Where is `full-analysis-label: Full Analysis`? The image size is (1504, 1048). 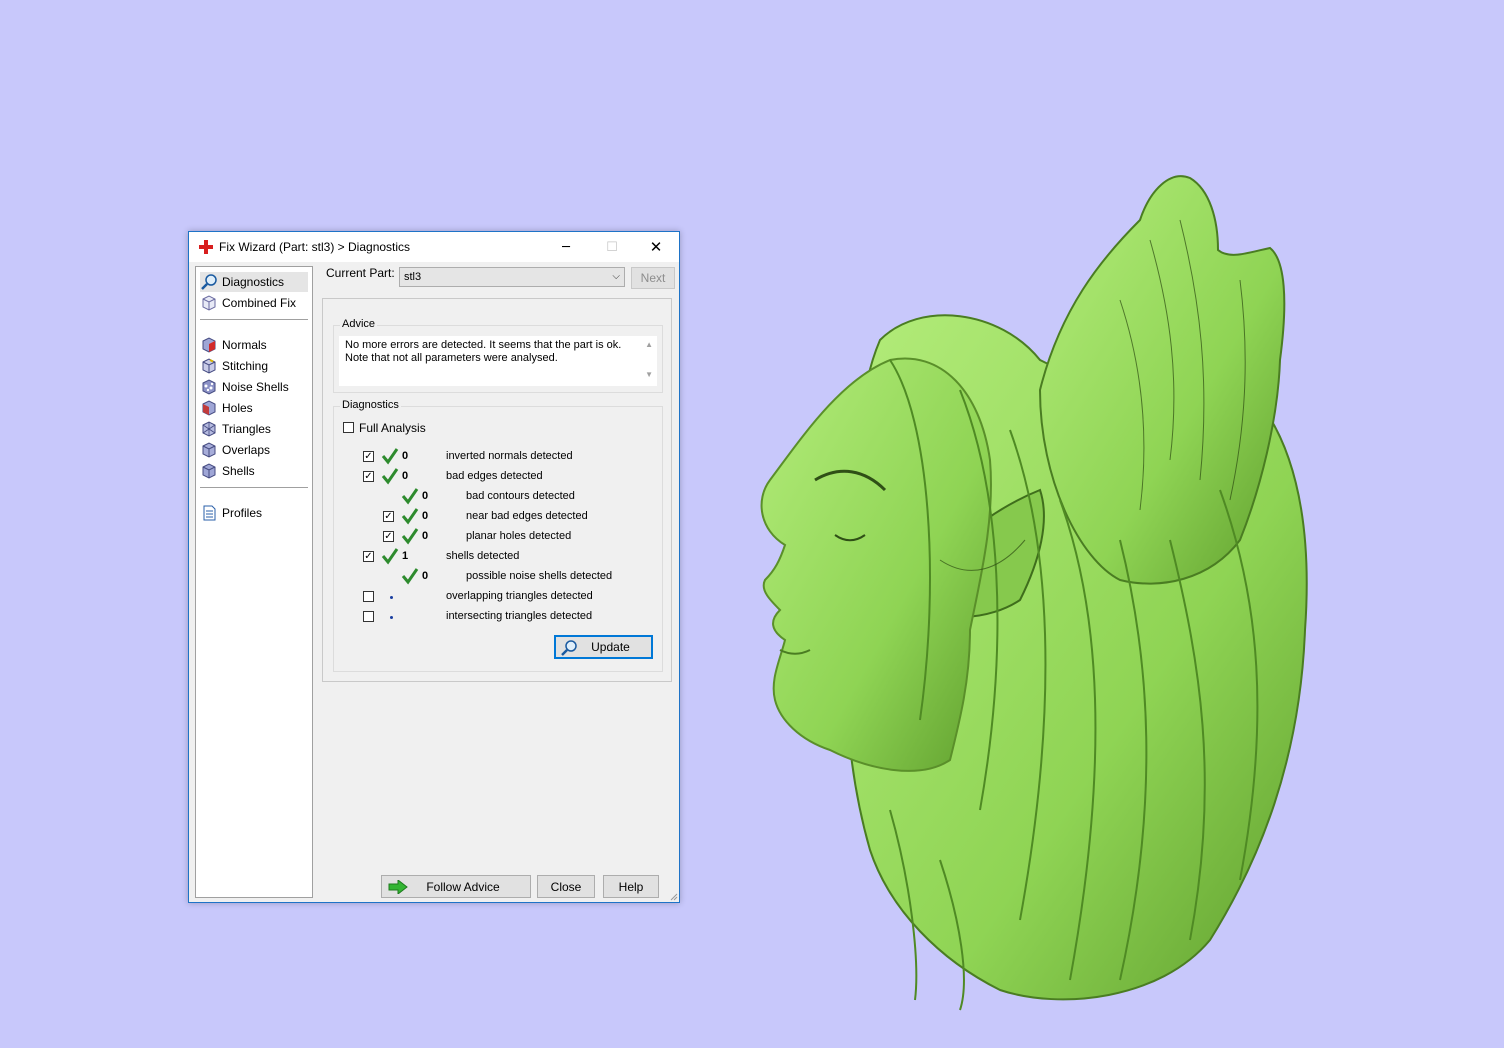 full-analysis-label: Full Analysis is located at coordinates (392, 428).